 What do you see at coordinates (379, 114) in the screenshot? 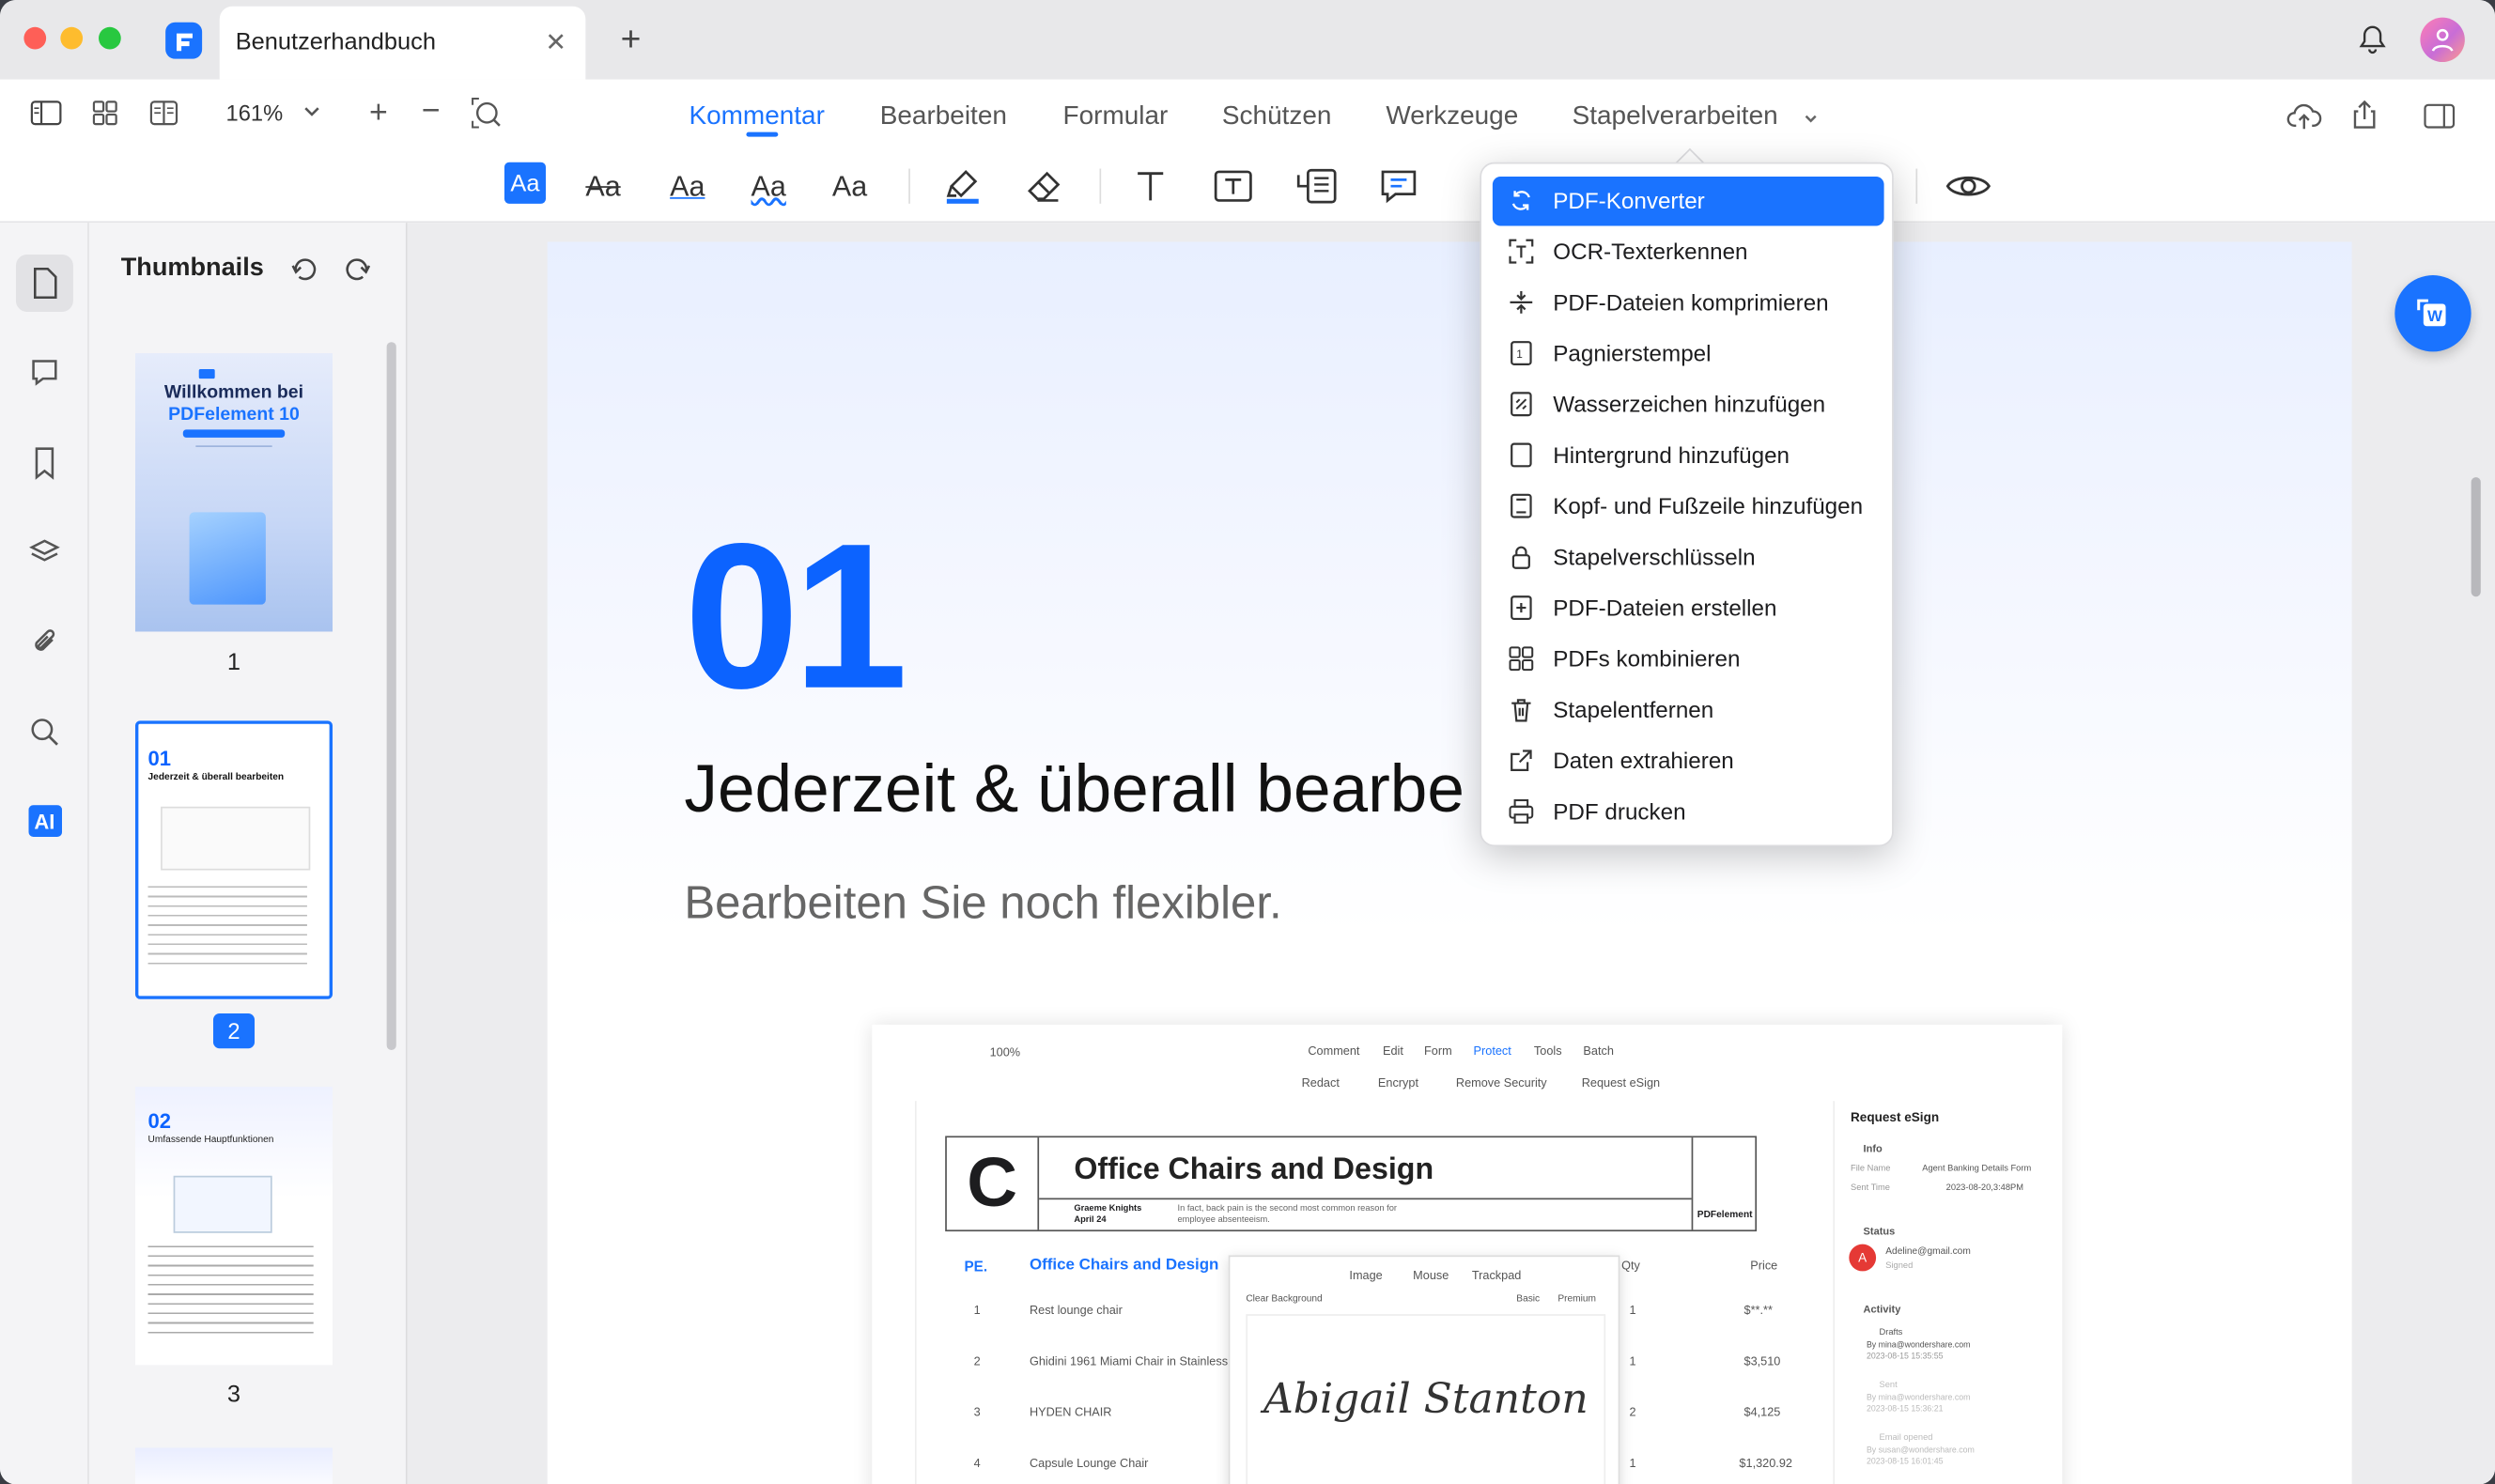
I see `zoom-in-icon: +` at bounding box center [379, 114].